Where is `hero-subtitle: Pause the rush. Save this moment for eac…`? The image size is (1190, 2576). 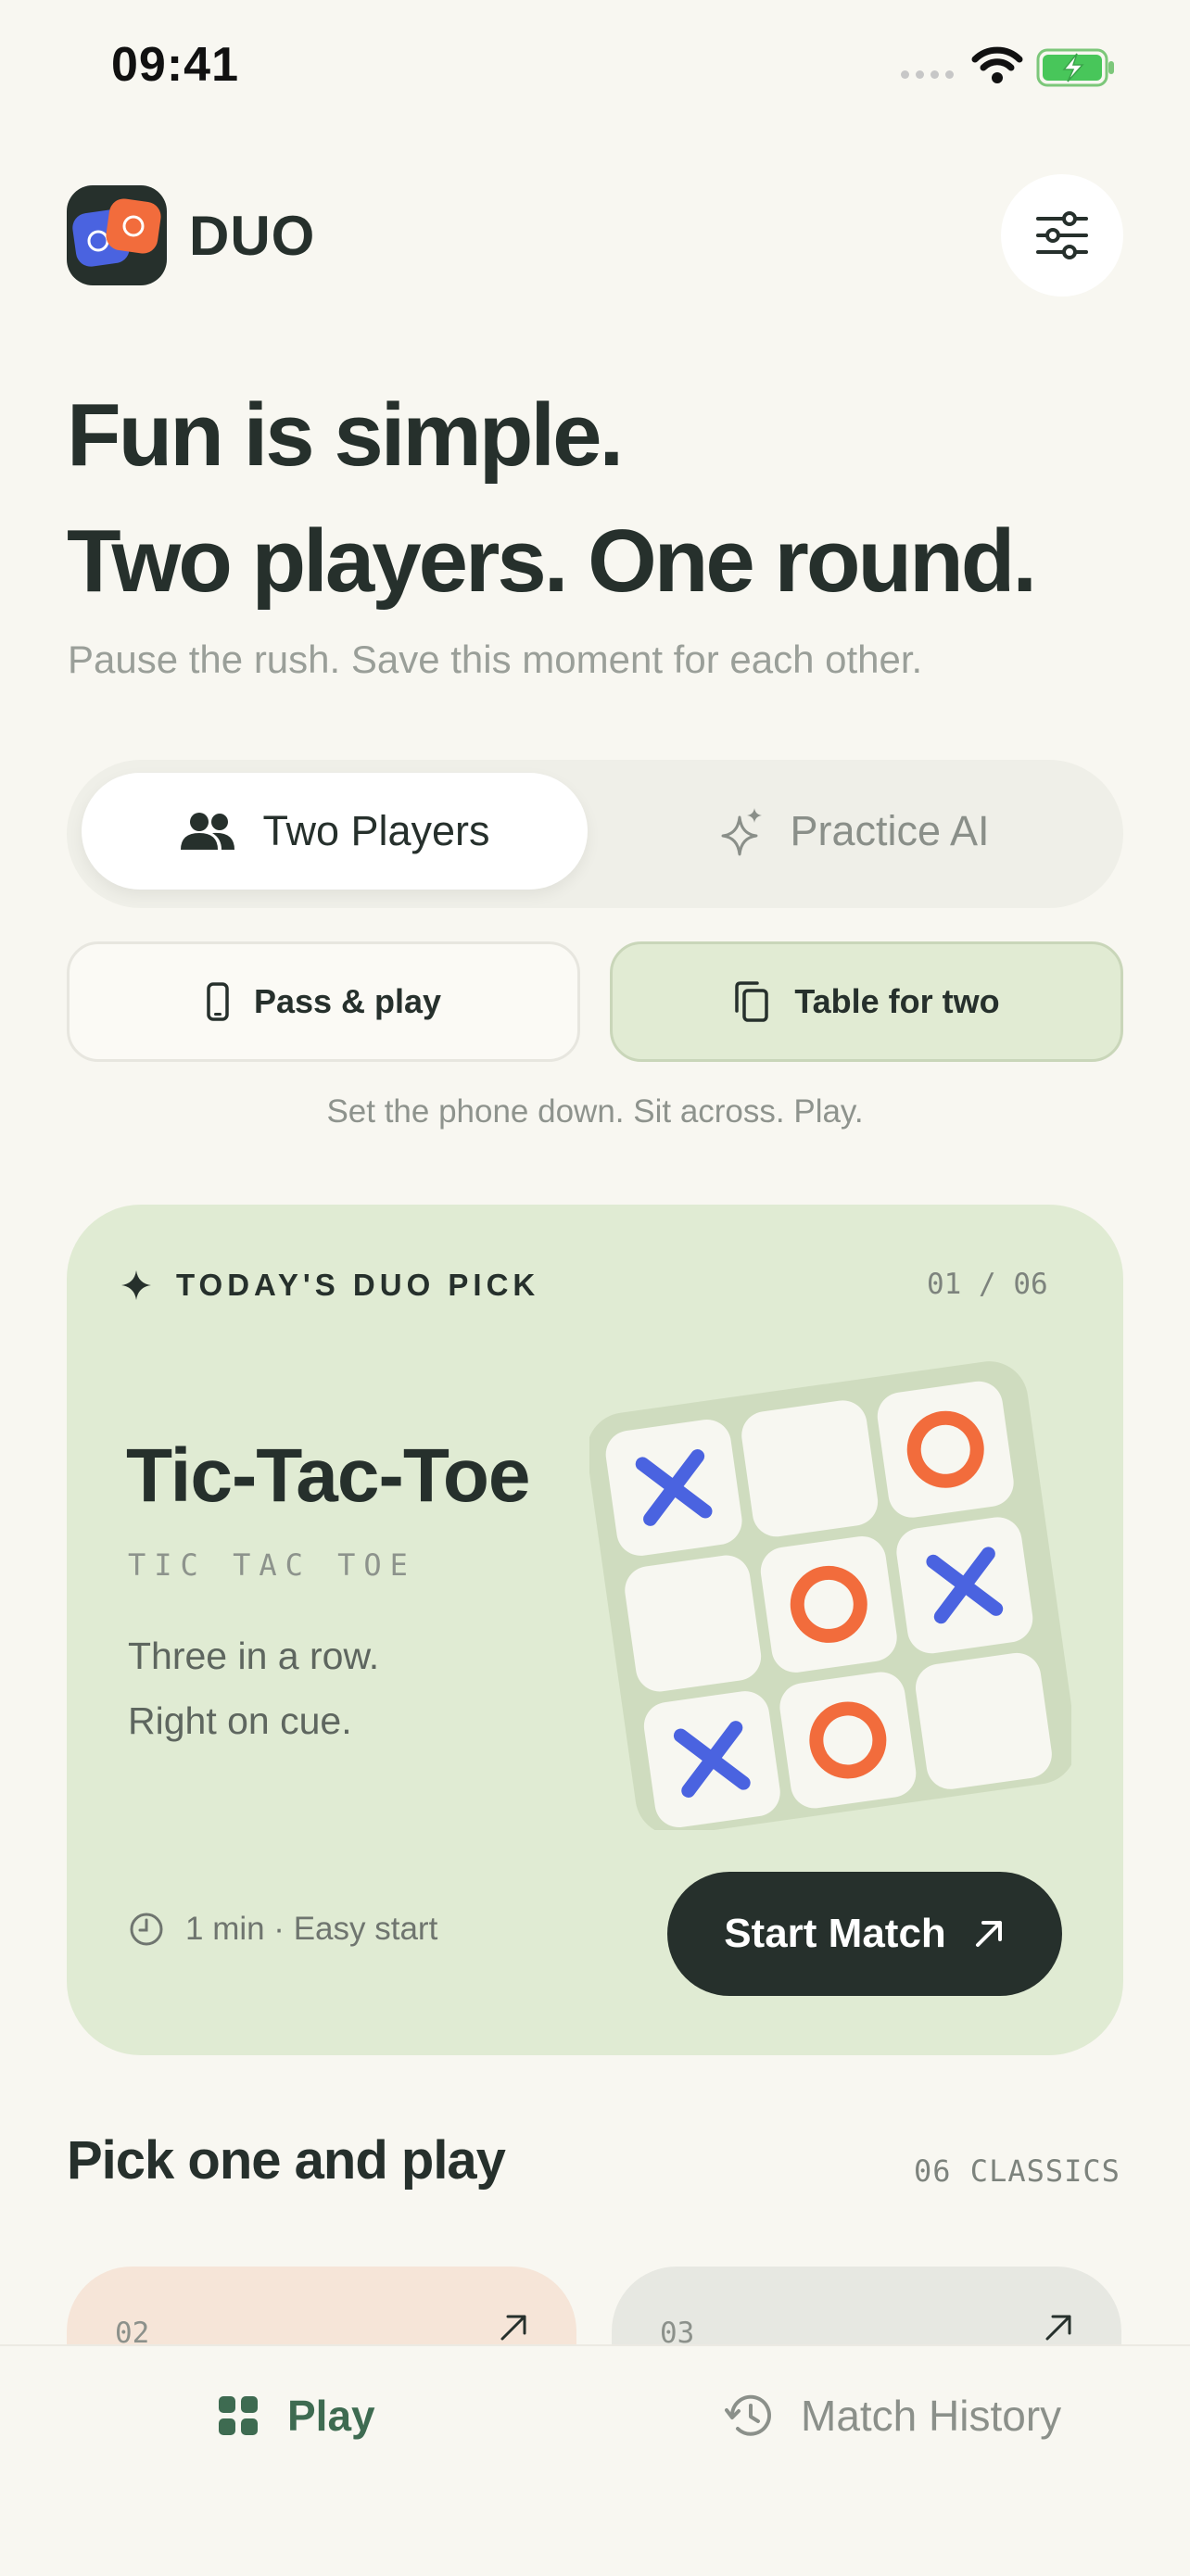 hero-subtitle: Pause the rush. Save this moment for eac… is located at coordinates (495, 659).